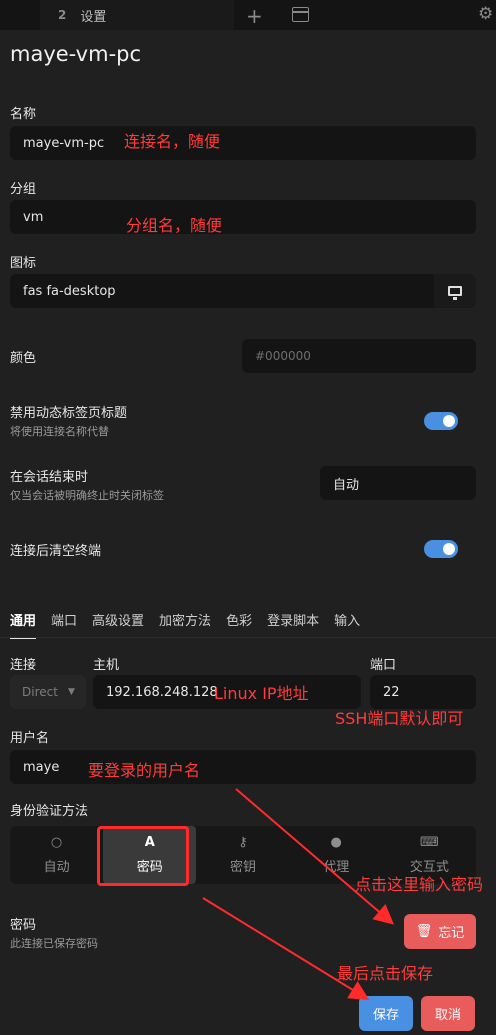 The height and width of the screenshot is (1035, 496). I want to click on arrow-to-save, so click(286, 949).